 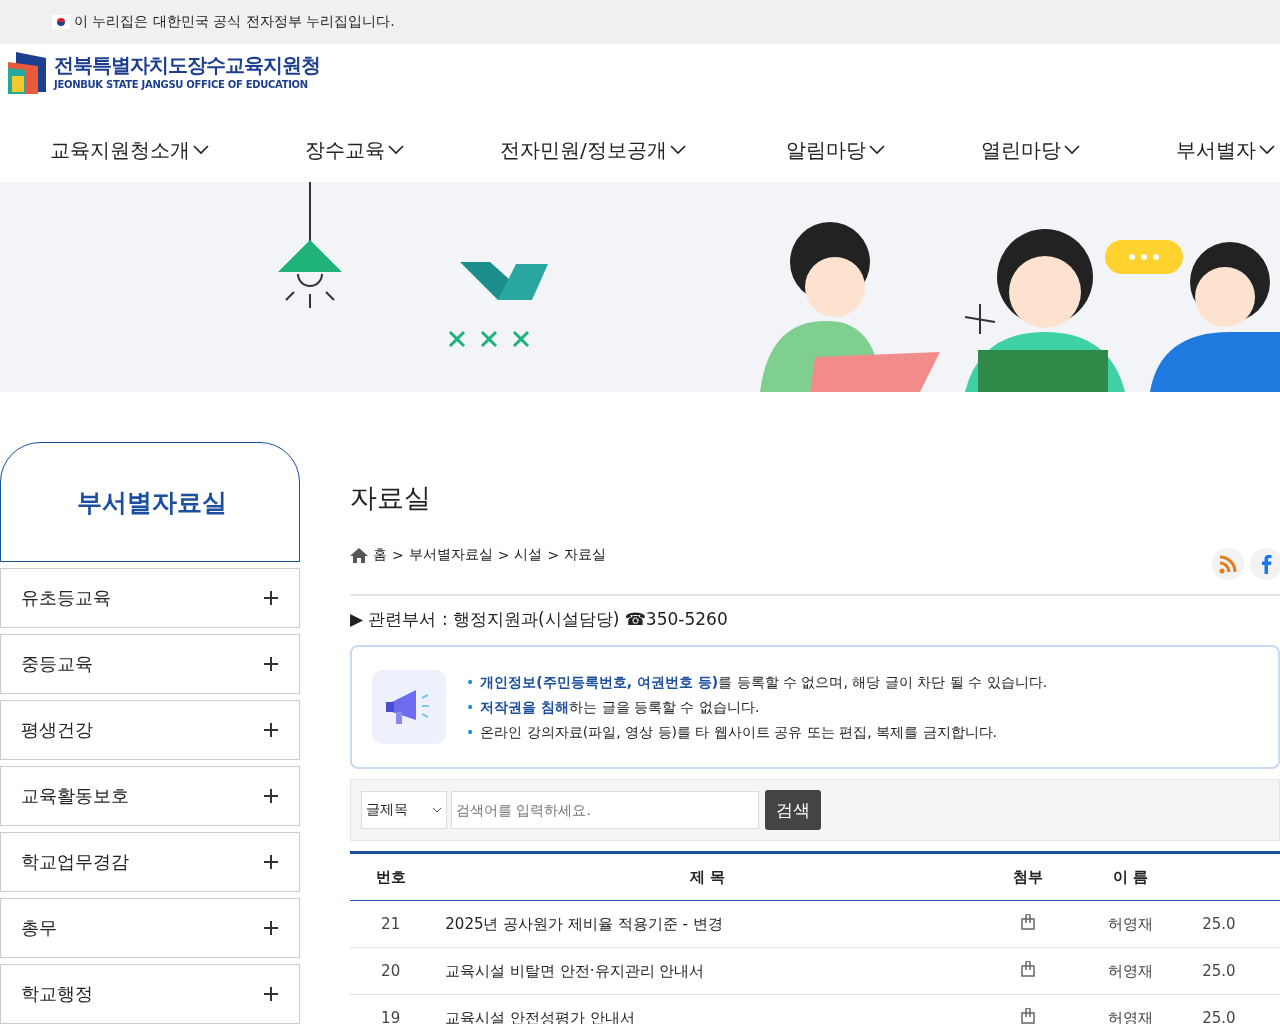 I want to click on sidebar-menu-item: 학교행정, so click(x=150, y=994).